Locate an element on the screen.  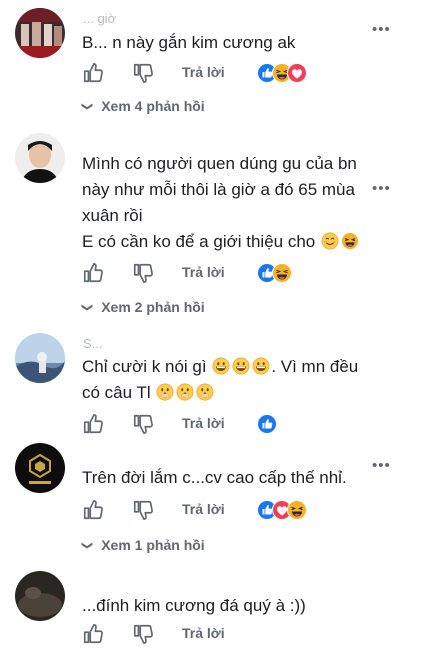
comment-text: Chỉ cười k nói gì . Vì mn đều có câu Tl is located at coordinates (220, 379).